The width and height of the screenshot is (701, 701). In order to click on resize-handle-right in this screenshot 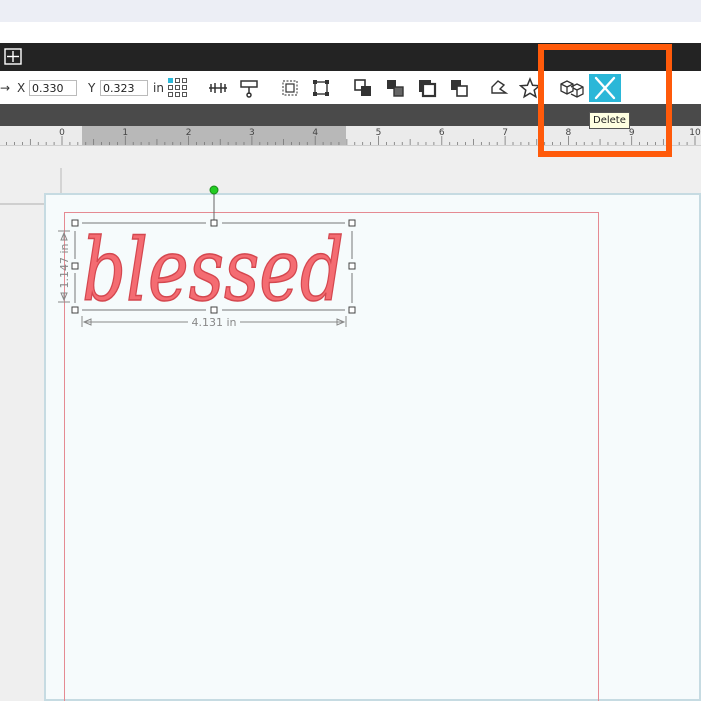, I will do `click(352, 266)`.